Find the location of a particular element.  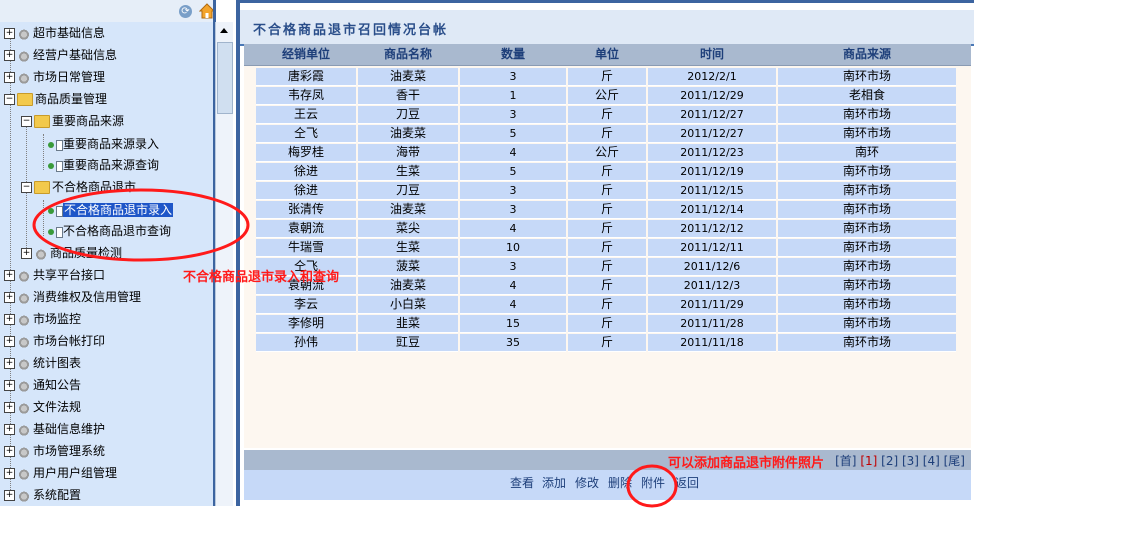

annotation-circle-tree is located at coordinates (141, 225).